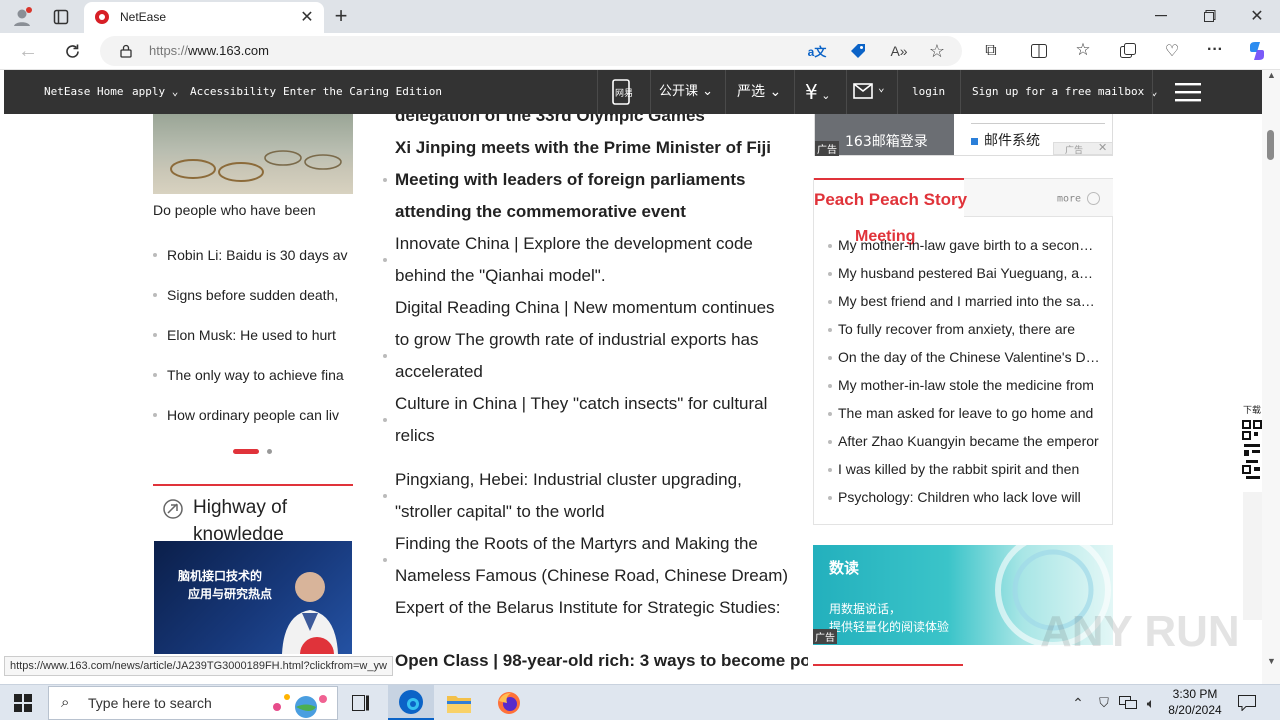  I want to click on story-item: To fully recover from anxiety, there are, so click(969, 329).